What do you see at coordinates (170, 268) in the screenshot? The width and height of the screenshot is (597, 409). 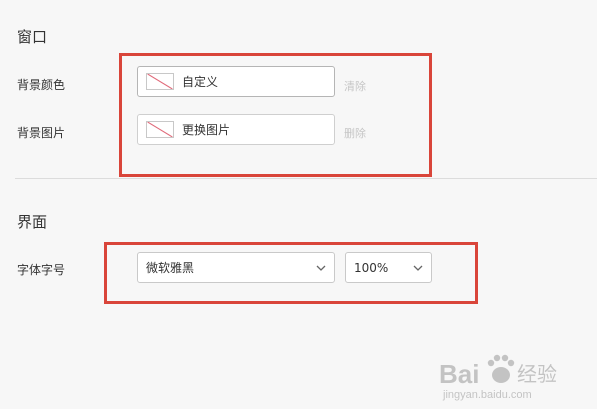 I see `font-family-value: 微软雅黑` at bounding box center [170, 268].